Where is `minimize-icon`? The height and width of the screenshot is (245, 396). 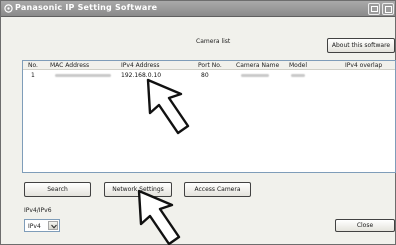 minimize-icon is located at coordinates (374, 9).